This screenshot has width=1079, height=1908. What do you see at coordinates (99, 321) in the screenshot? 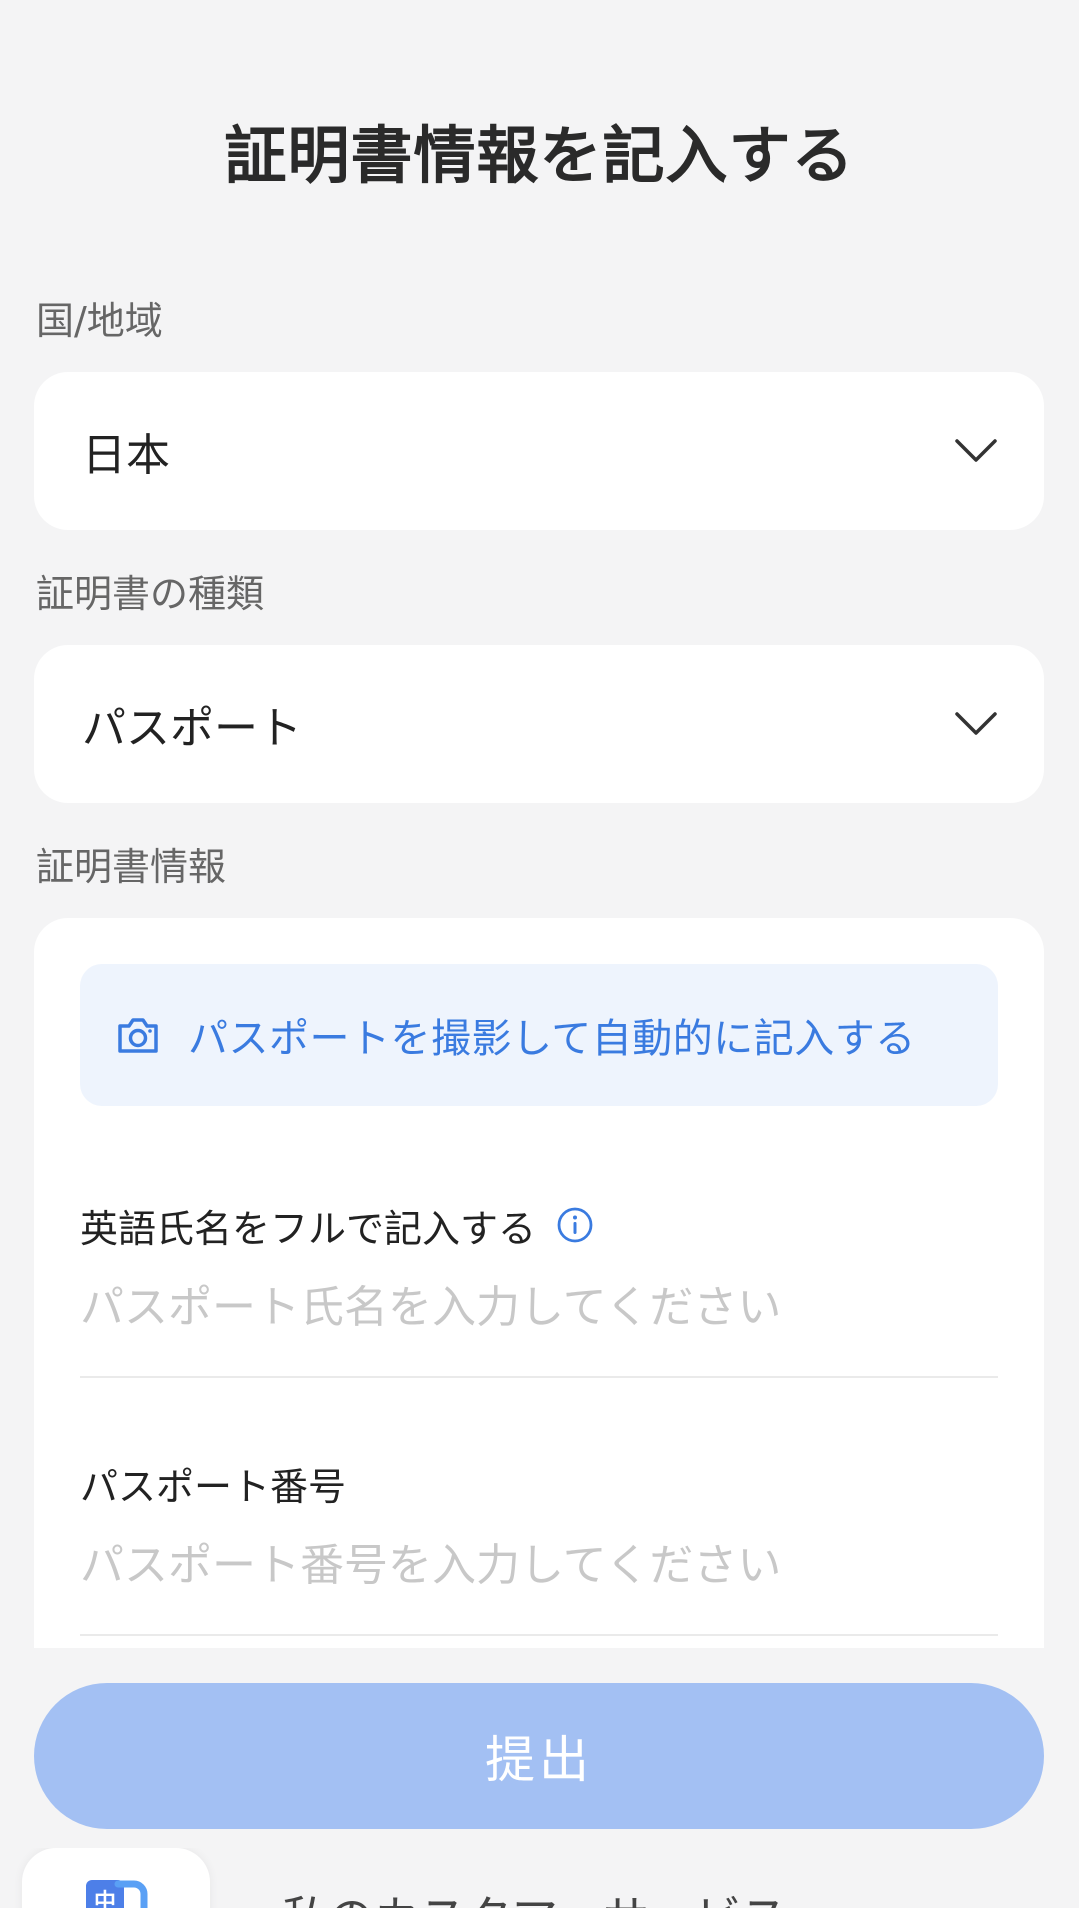
I see `region-label: 国/地域` at bounding box center [99, 321].